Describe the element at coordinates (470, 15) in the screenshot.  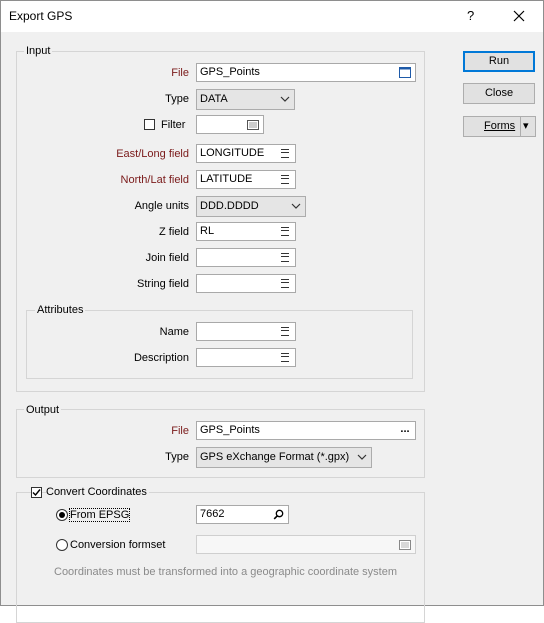
I see `help-button: ?` at that location.